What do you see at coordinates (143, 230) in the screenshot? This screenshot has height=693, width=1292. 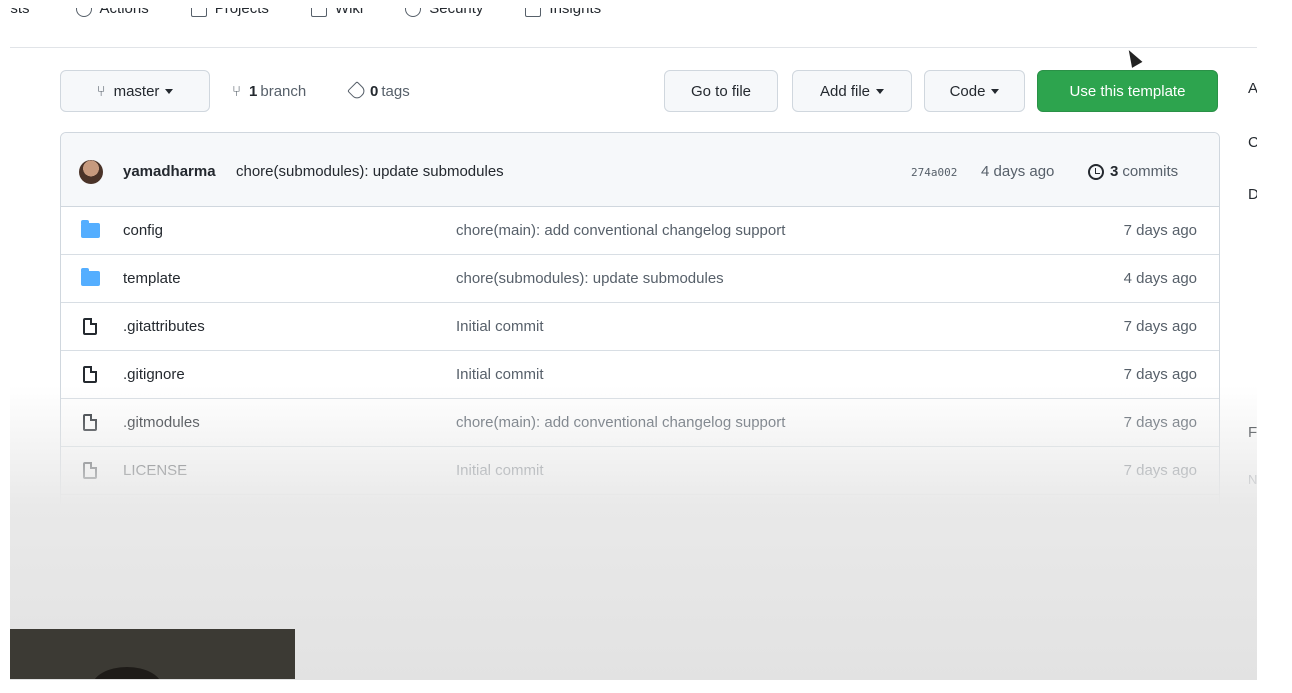 I see `file-name-link: config` at bounding box center [143, 230].